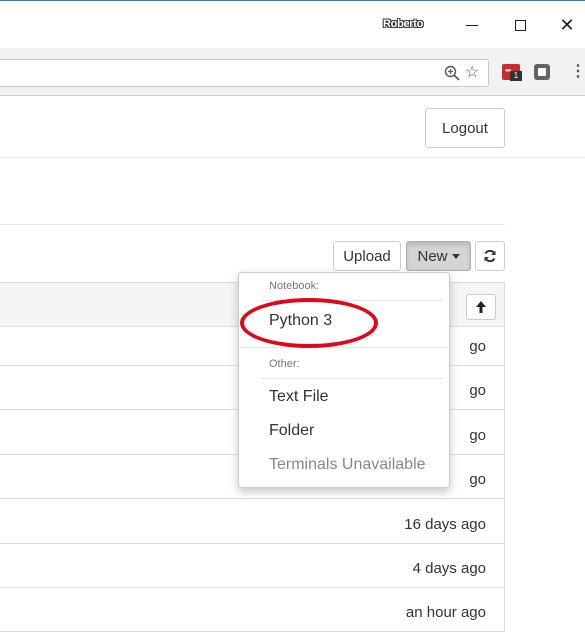 Image resolution: width=585 pixels, height=632 pixels. What do you see at coordinates (291, 431) in the screenshot?
I see `menu-item-folder: Folder` at bounding box center [291, 431].